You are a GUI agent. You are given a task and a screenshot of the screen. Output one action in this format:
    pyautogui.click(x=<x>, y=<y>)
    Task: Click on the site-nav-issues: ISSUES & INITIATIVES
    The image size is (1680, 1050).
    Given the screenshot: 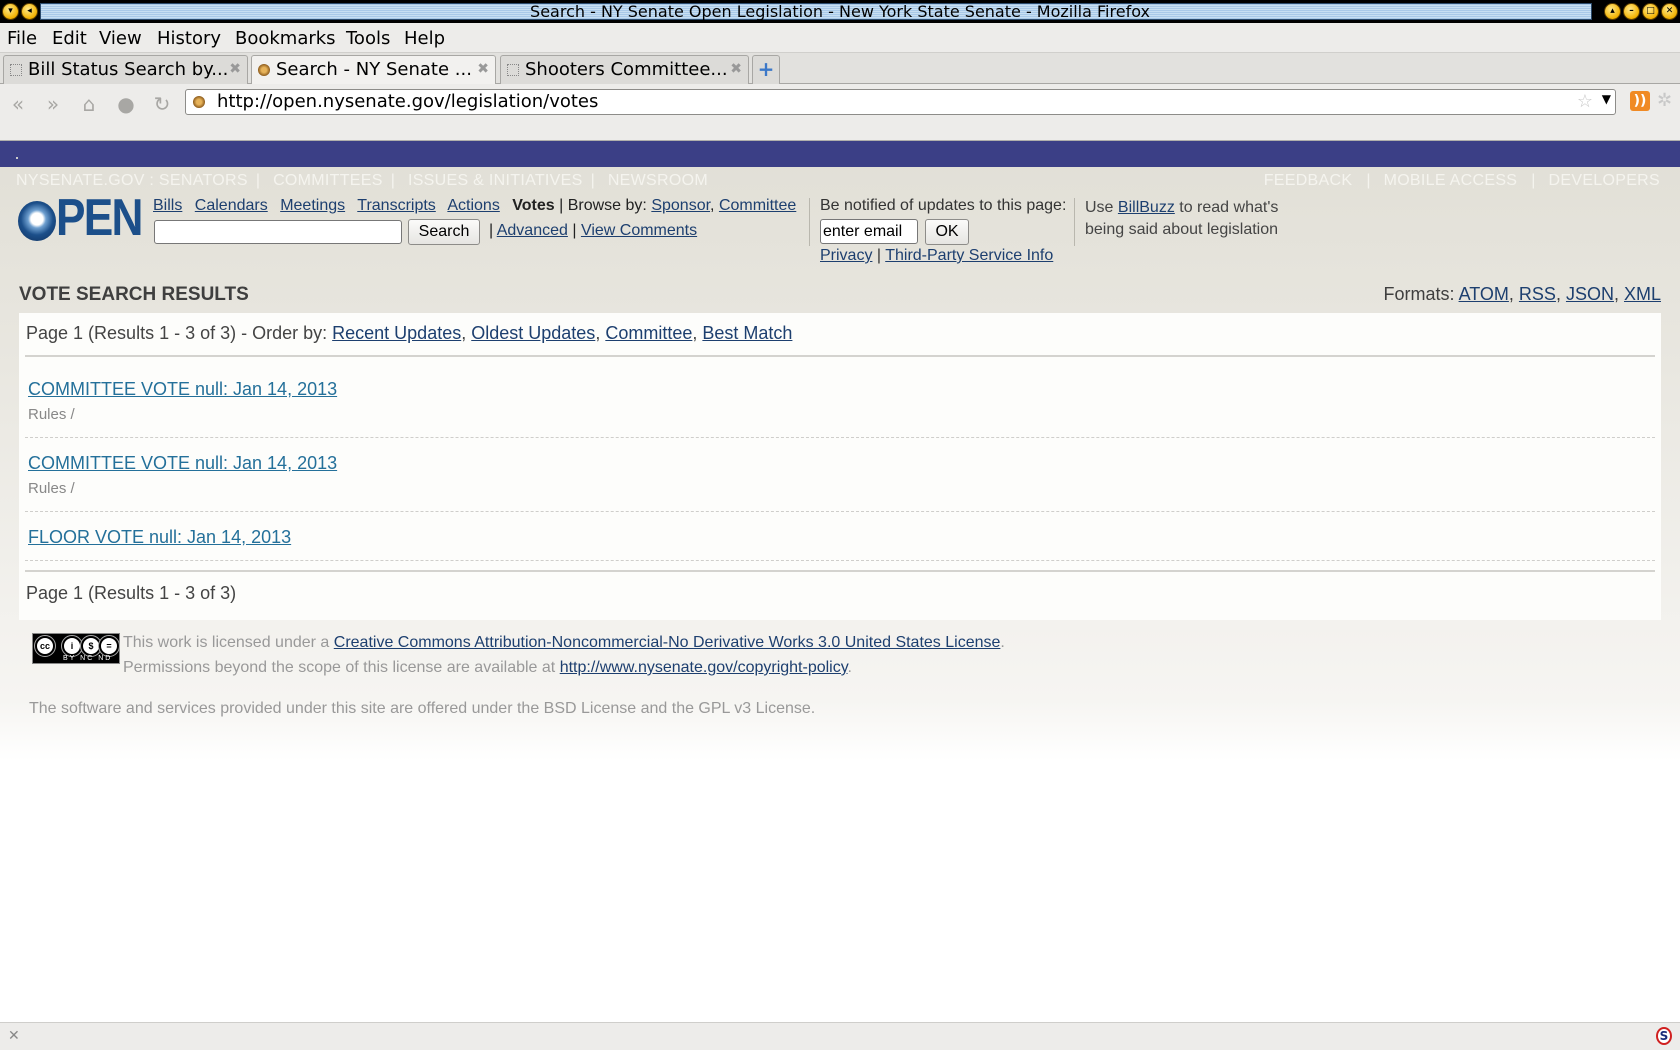 What is the action you would take?
    pyautogui.click(x=495, y=180)
    